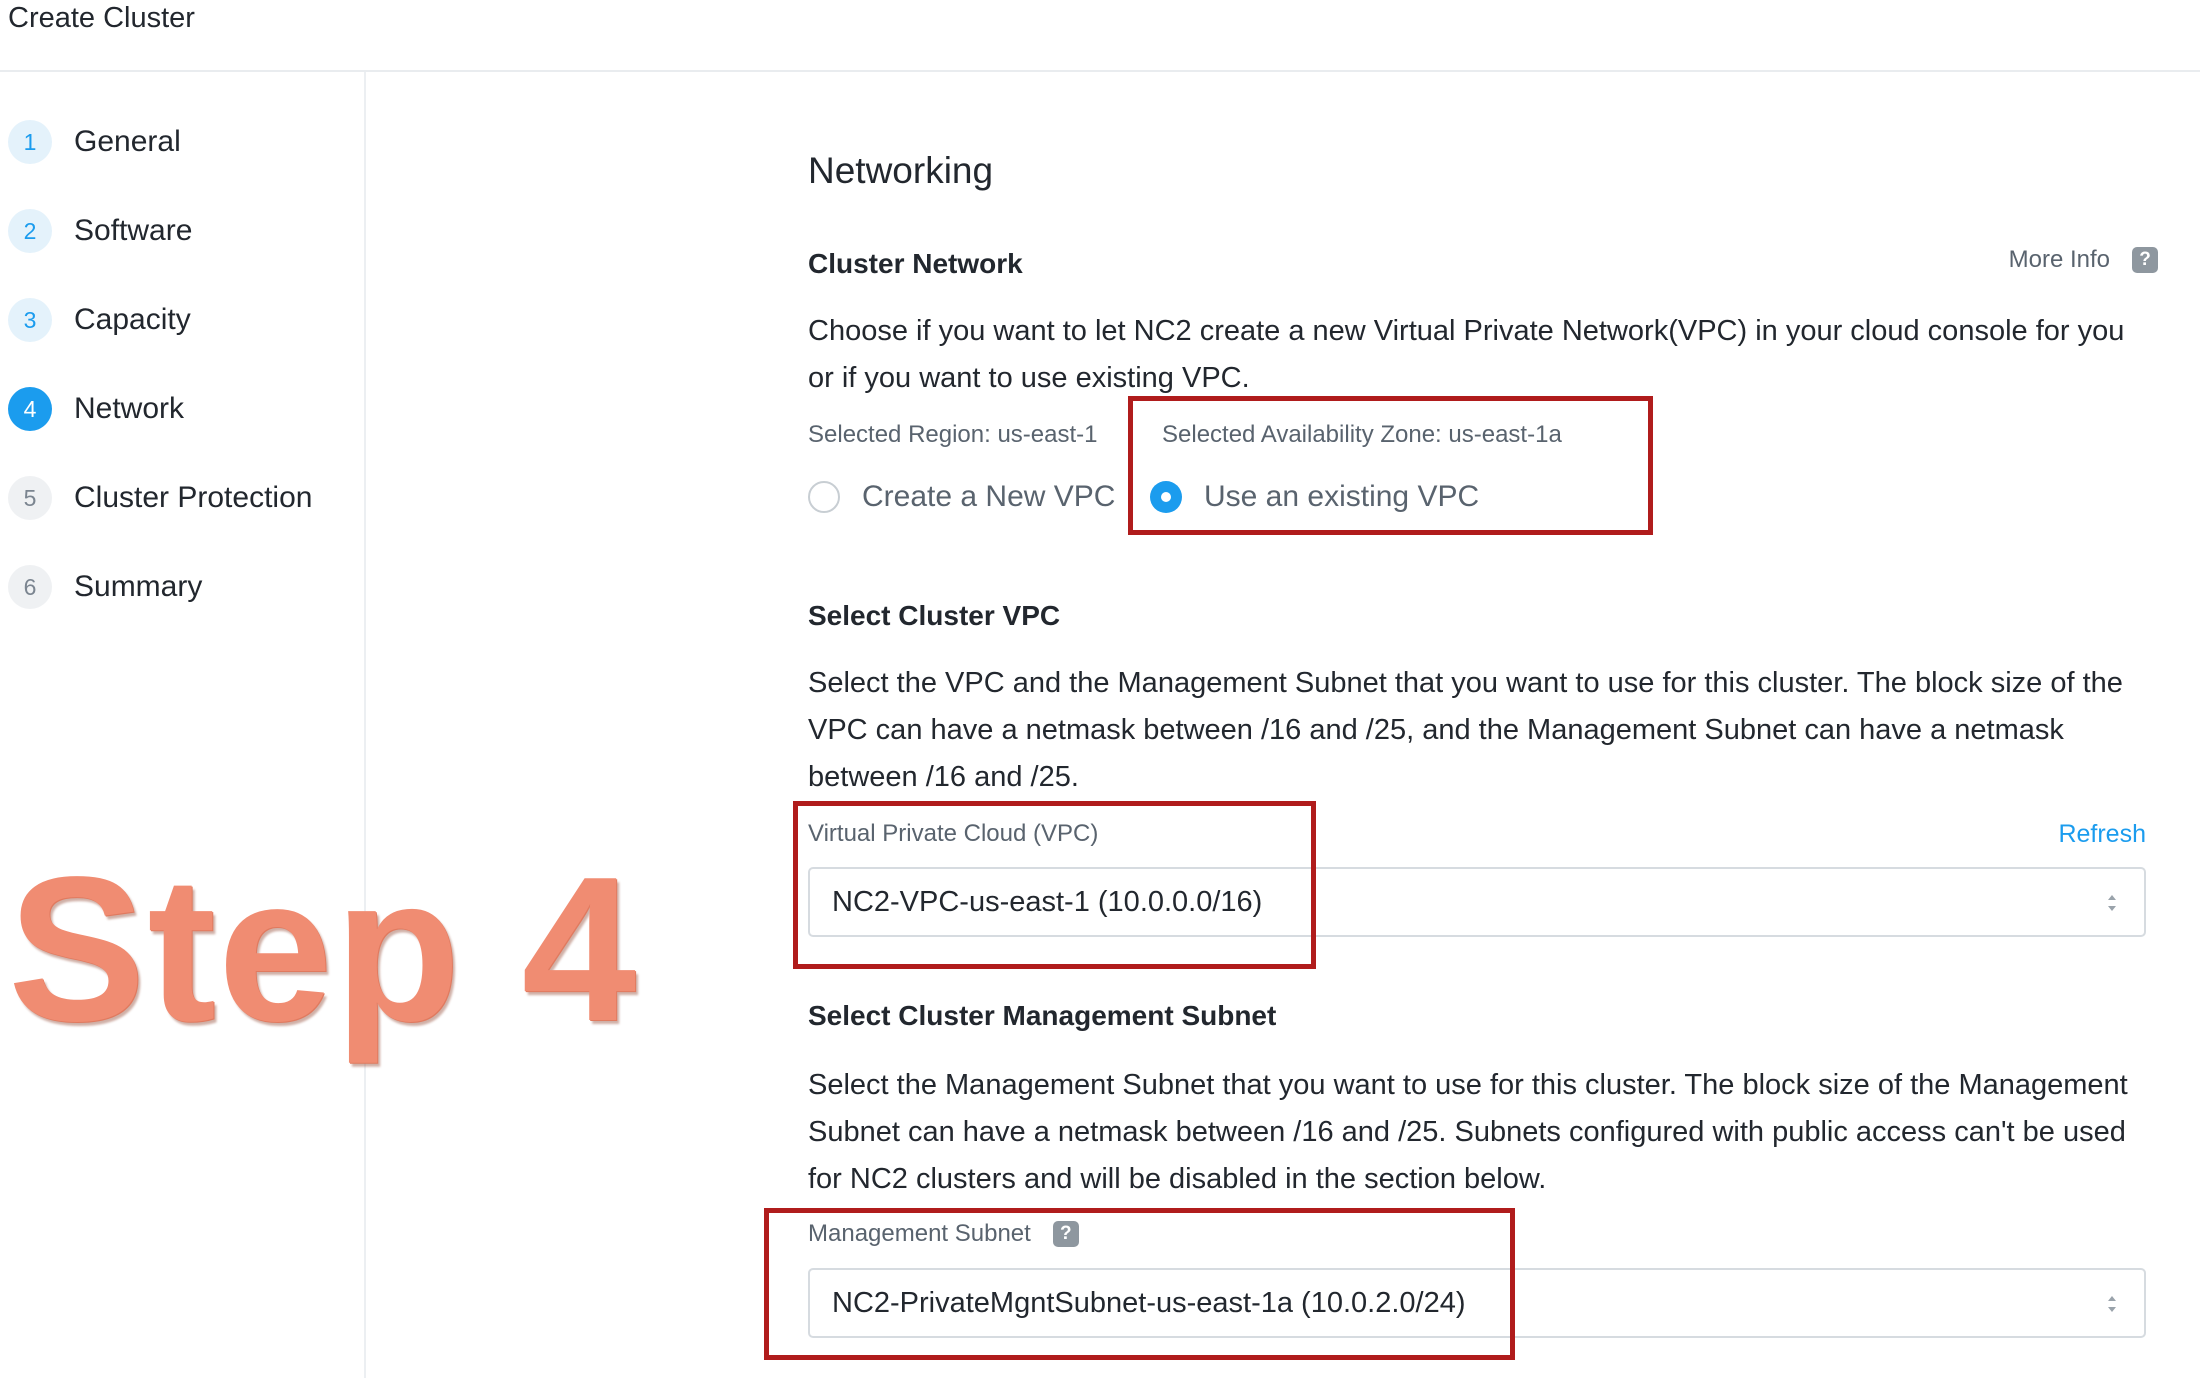  What do you see at coordinates (901, 170) in the screenshot?
I see `section-title: Networking` at bounding box center [901, 170].